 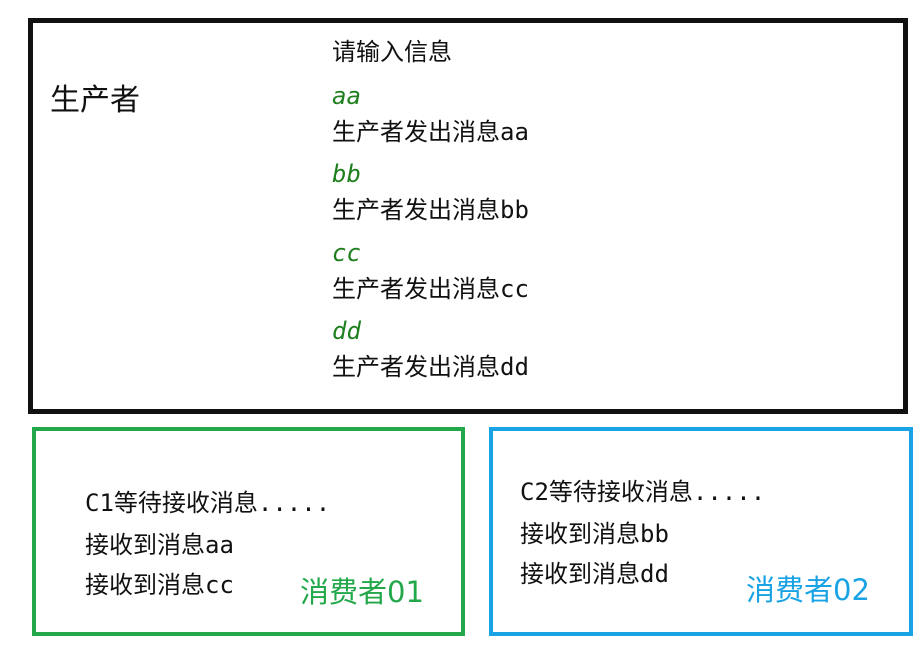 What do you see at coordinates (594, 574) in the screenshot?
I see `consumer2-received-dd: 接收到消息dd` at bounding box center [594, 574].